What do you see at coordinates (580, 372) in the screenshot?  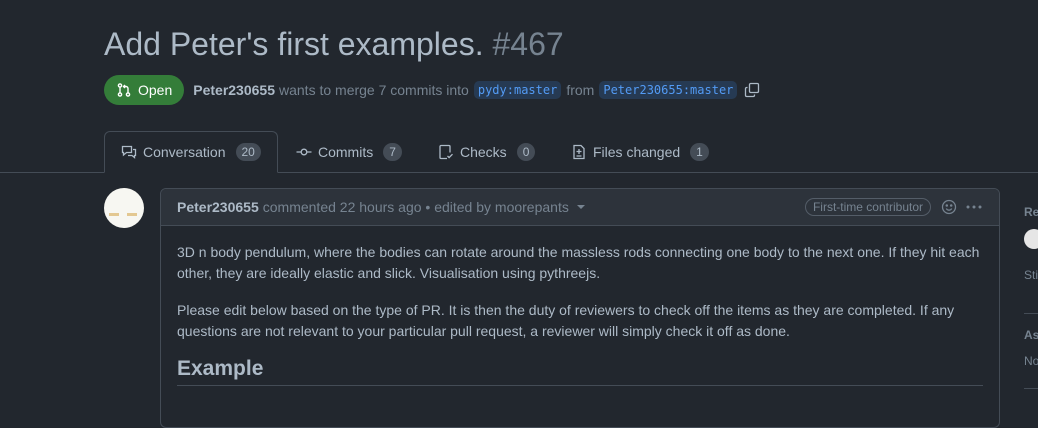 I see `section-heading: Example` at bounding box center [580, 372].